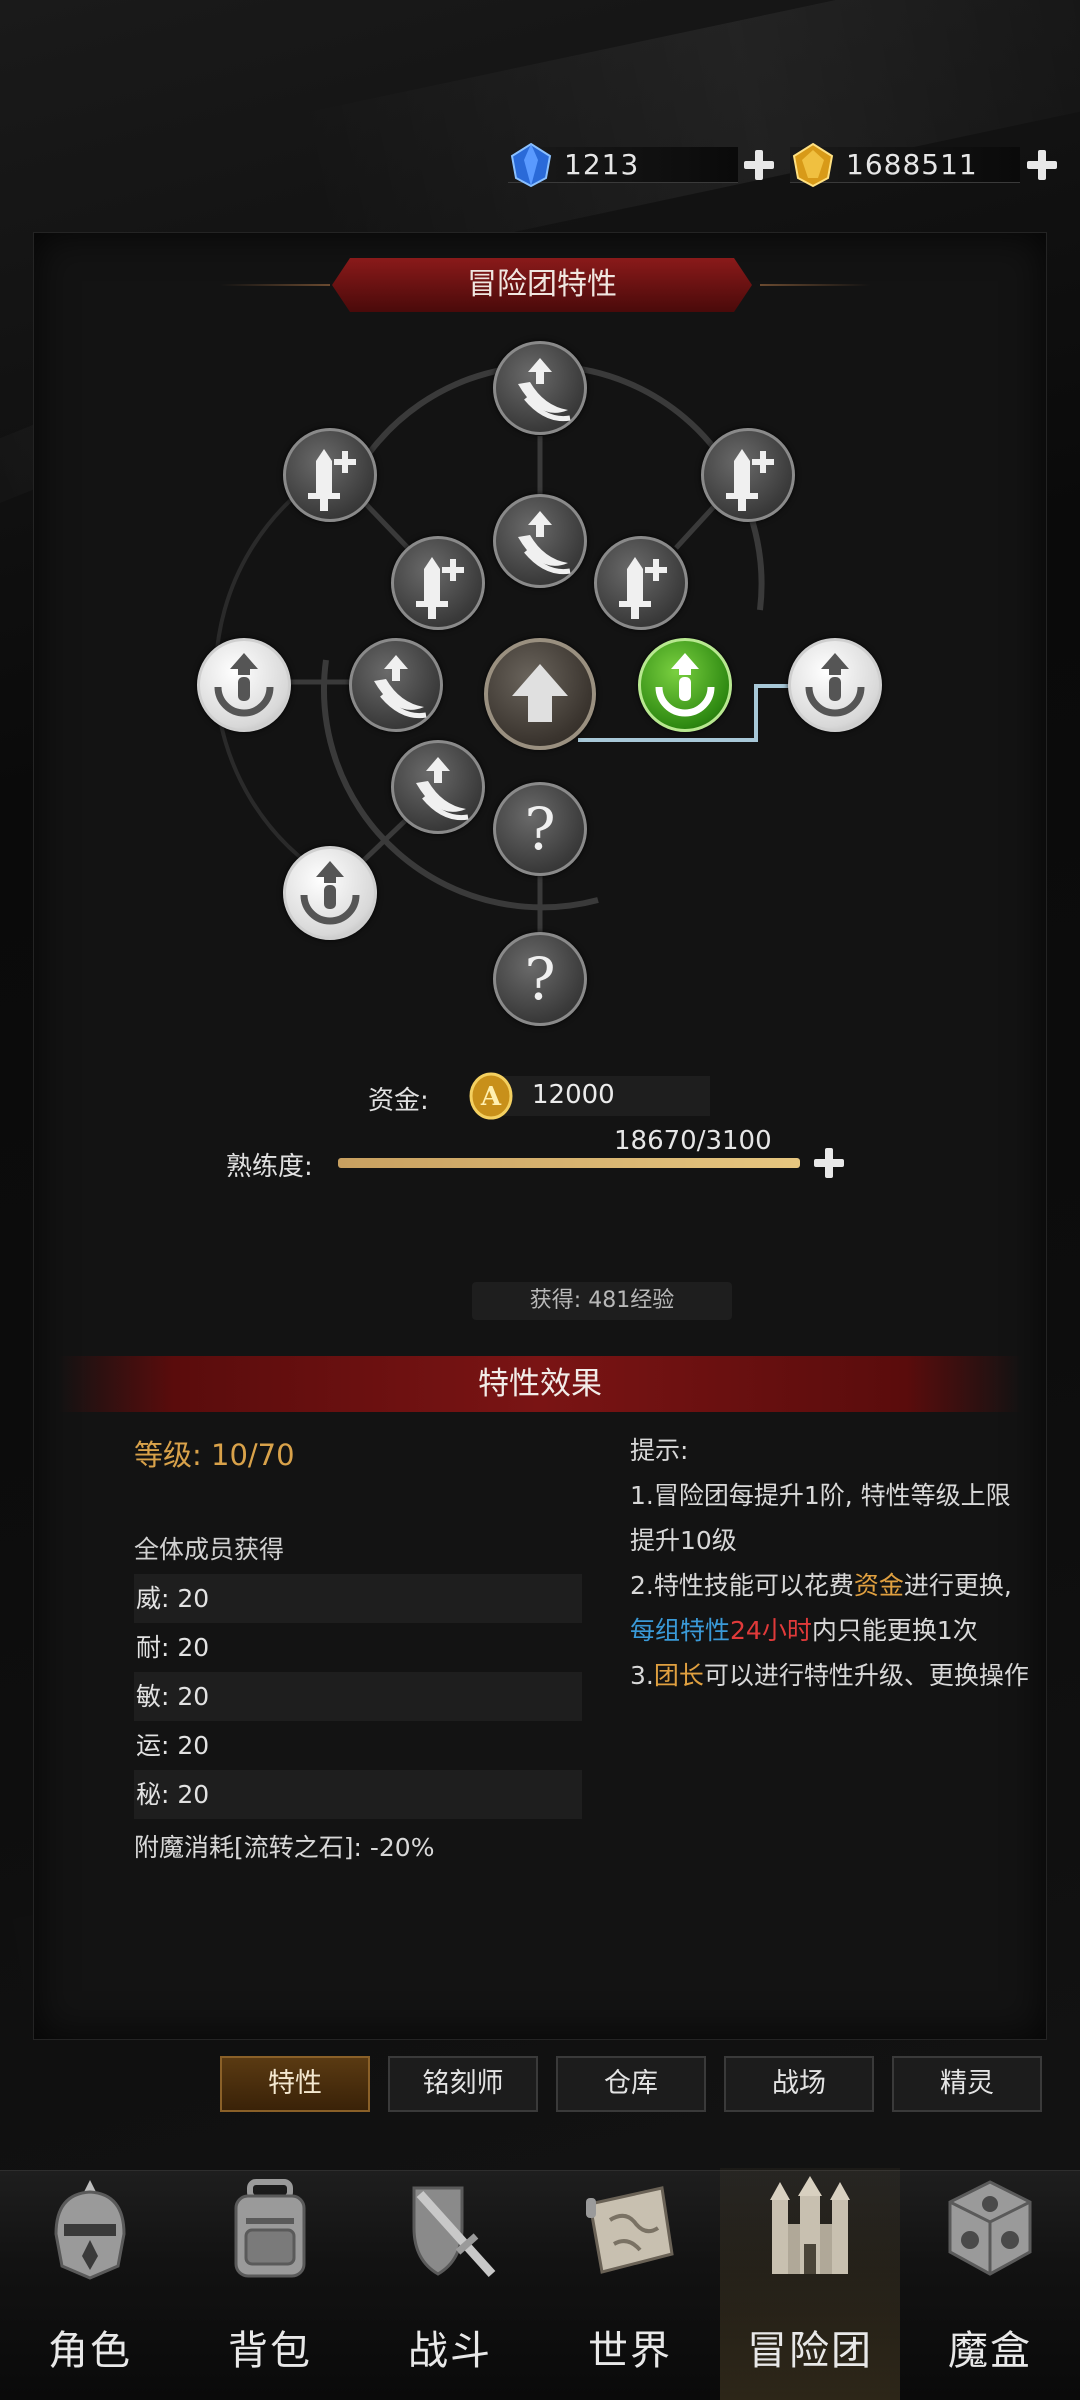 The height and width of the screenshot is (2400, 1080). I want to click on castle-icon, so click(810, 2225).